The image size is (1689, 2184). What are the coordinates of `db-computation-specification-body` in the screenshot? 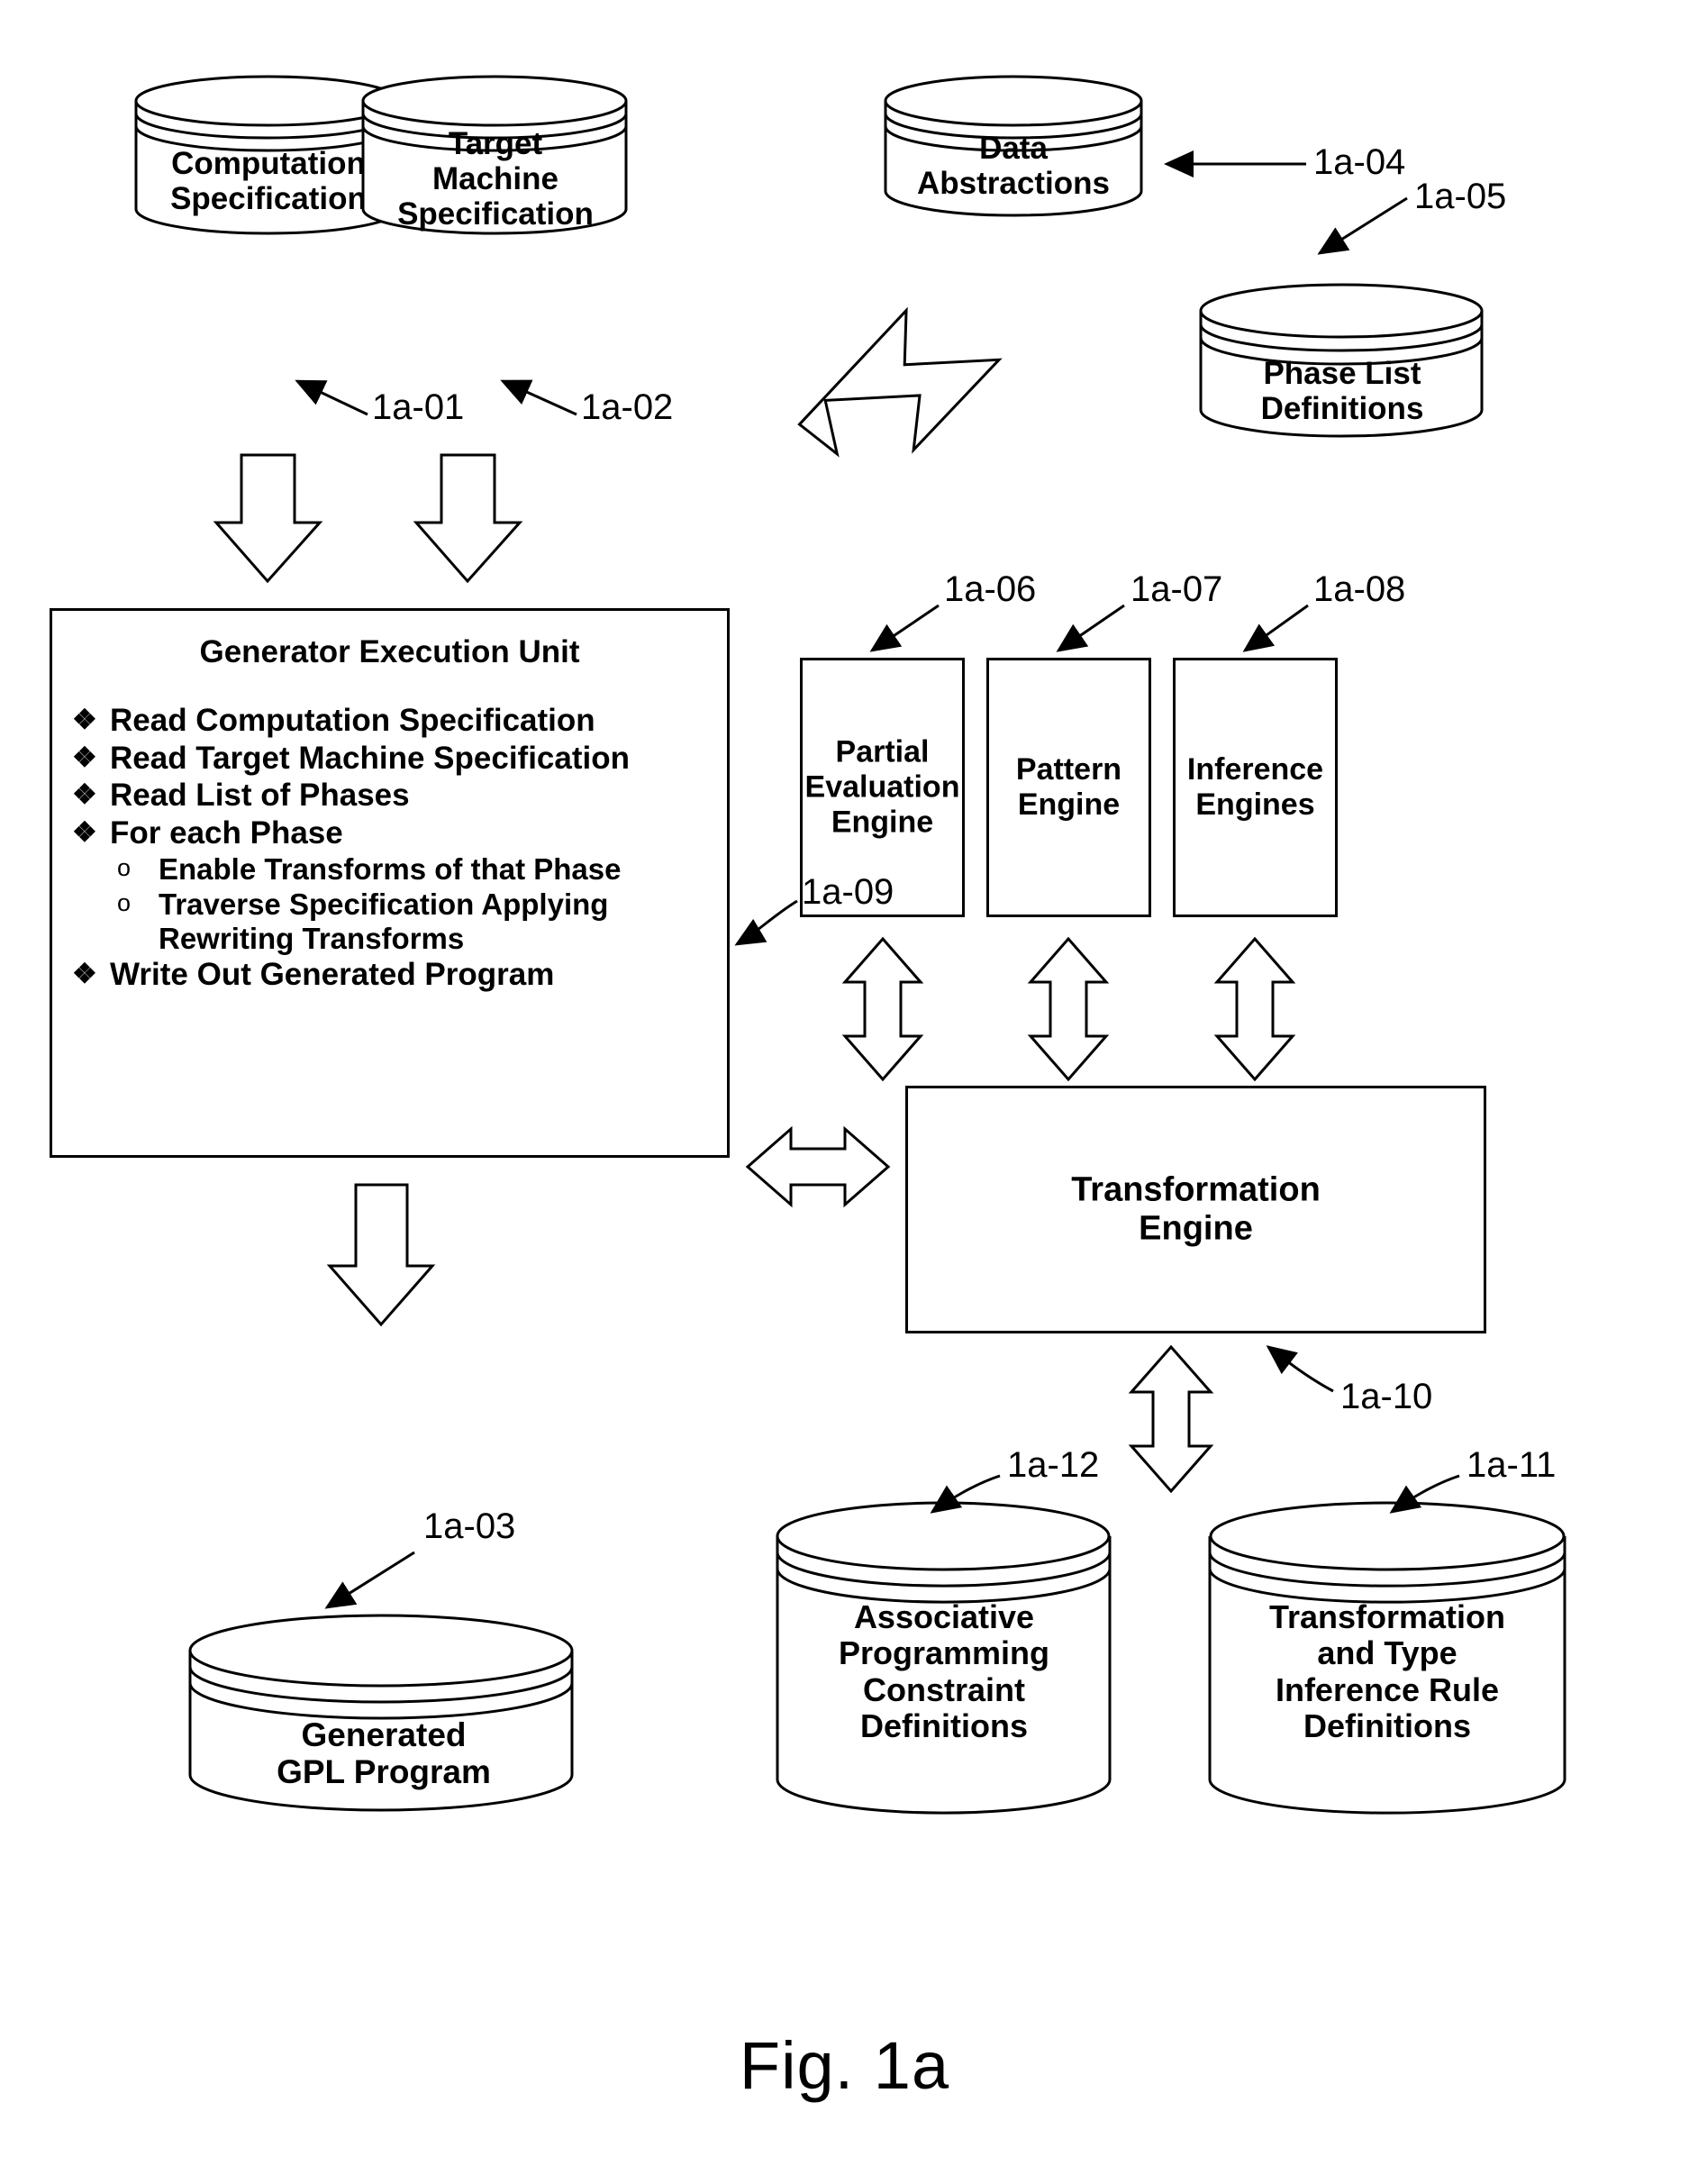 It's located at (268, 236).